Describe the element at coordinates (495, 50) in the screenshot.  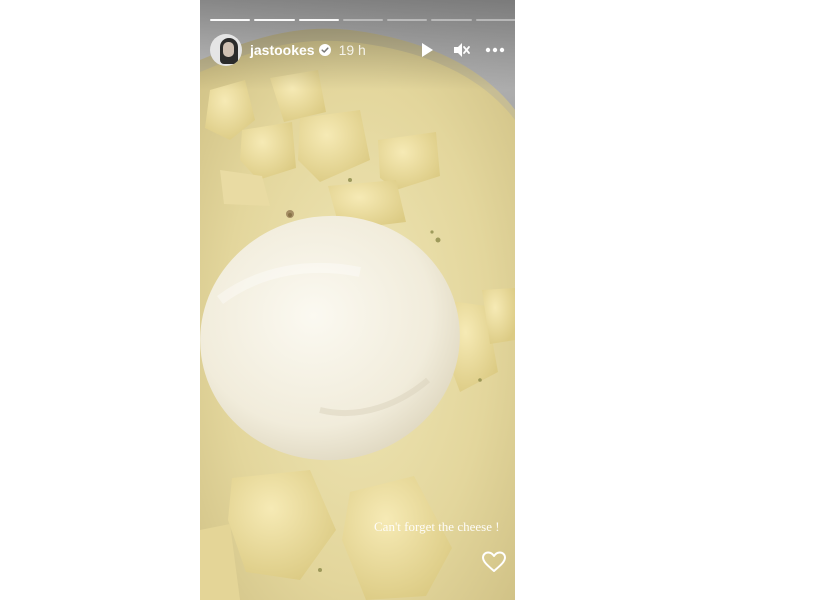
I see `more-options-icon` at that location.